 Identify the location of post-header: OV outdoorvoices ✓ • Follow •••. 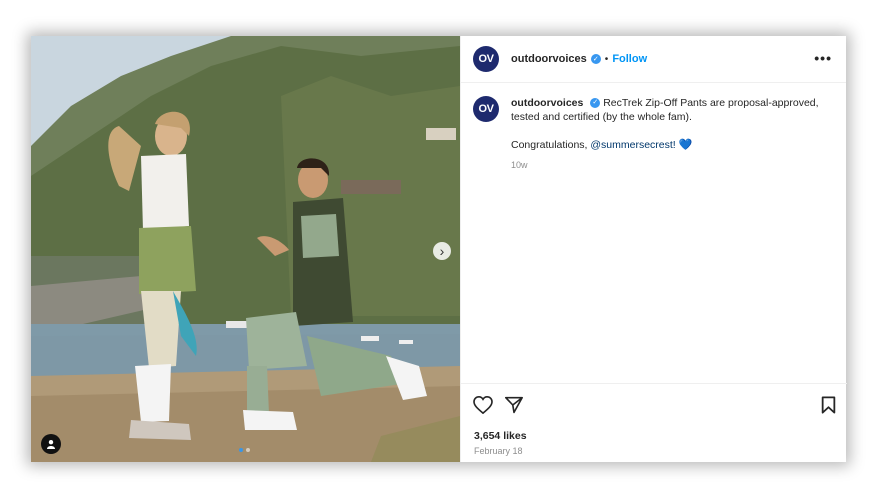
(653, 59).